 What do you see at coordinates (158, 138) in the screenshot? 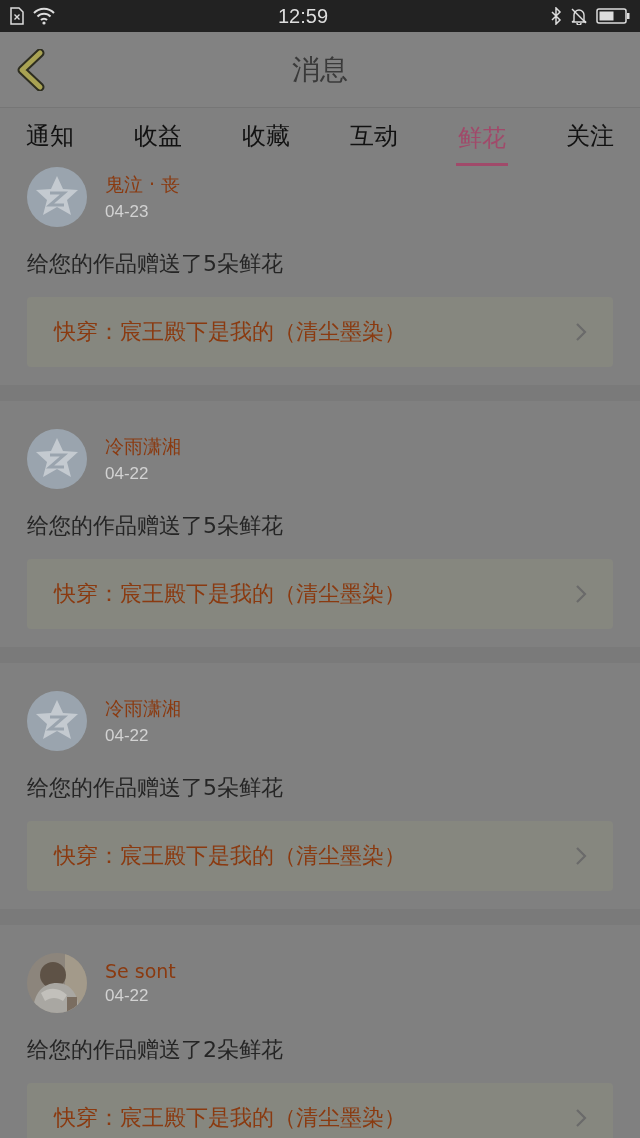
I see `tab: 收益` at bounding box center [158, 138].